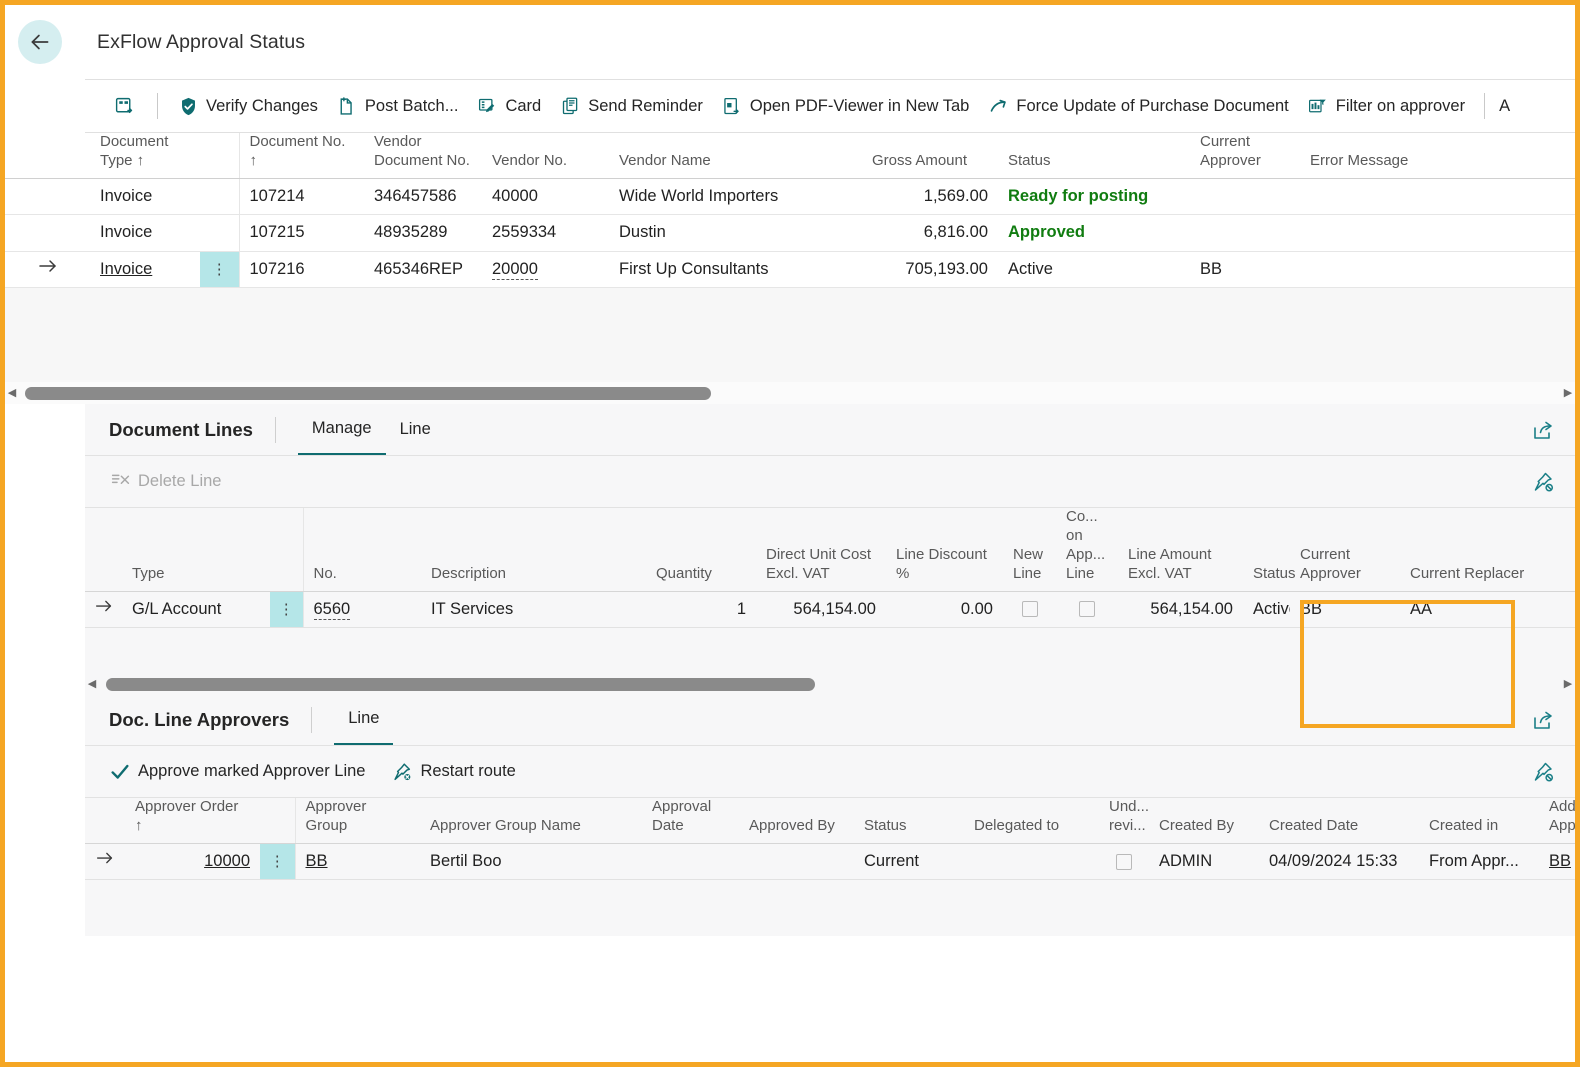 Image resolution: width=1580 pixels, height=1067 pixels. Describe the element at coordinates (1204, 862) in the screenshot. I see `cell-created-by: ADMIN` at that location.